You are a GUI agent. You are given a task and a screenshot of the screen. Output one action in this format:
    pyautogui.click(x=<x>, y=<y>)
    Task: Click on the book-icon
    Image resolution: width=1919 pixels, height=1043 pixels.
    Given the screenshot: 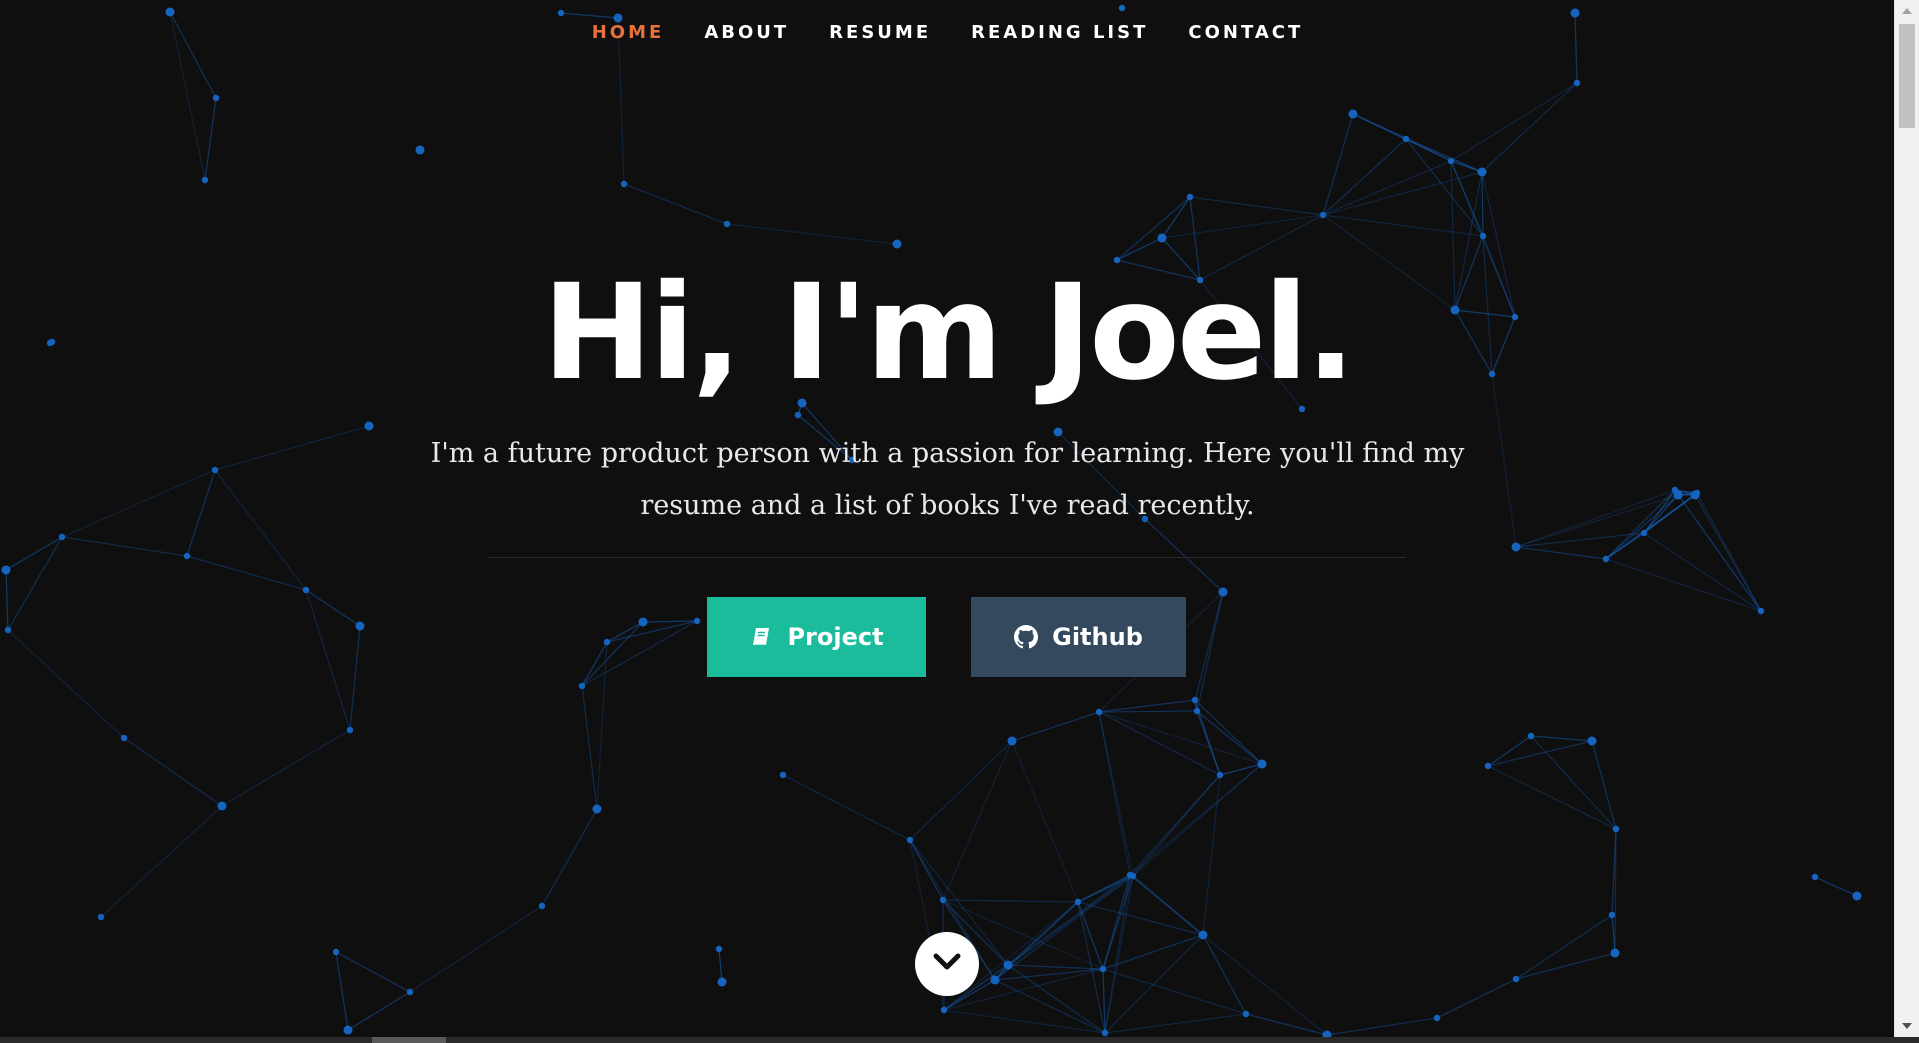 What is the action you would take?
    pyautogui.click(x=761, y=637)
    